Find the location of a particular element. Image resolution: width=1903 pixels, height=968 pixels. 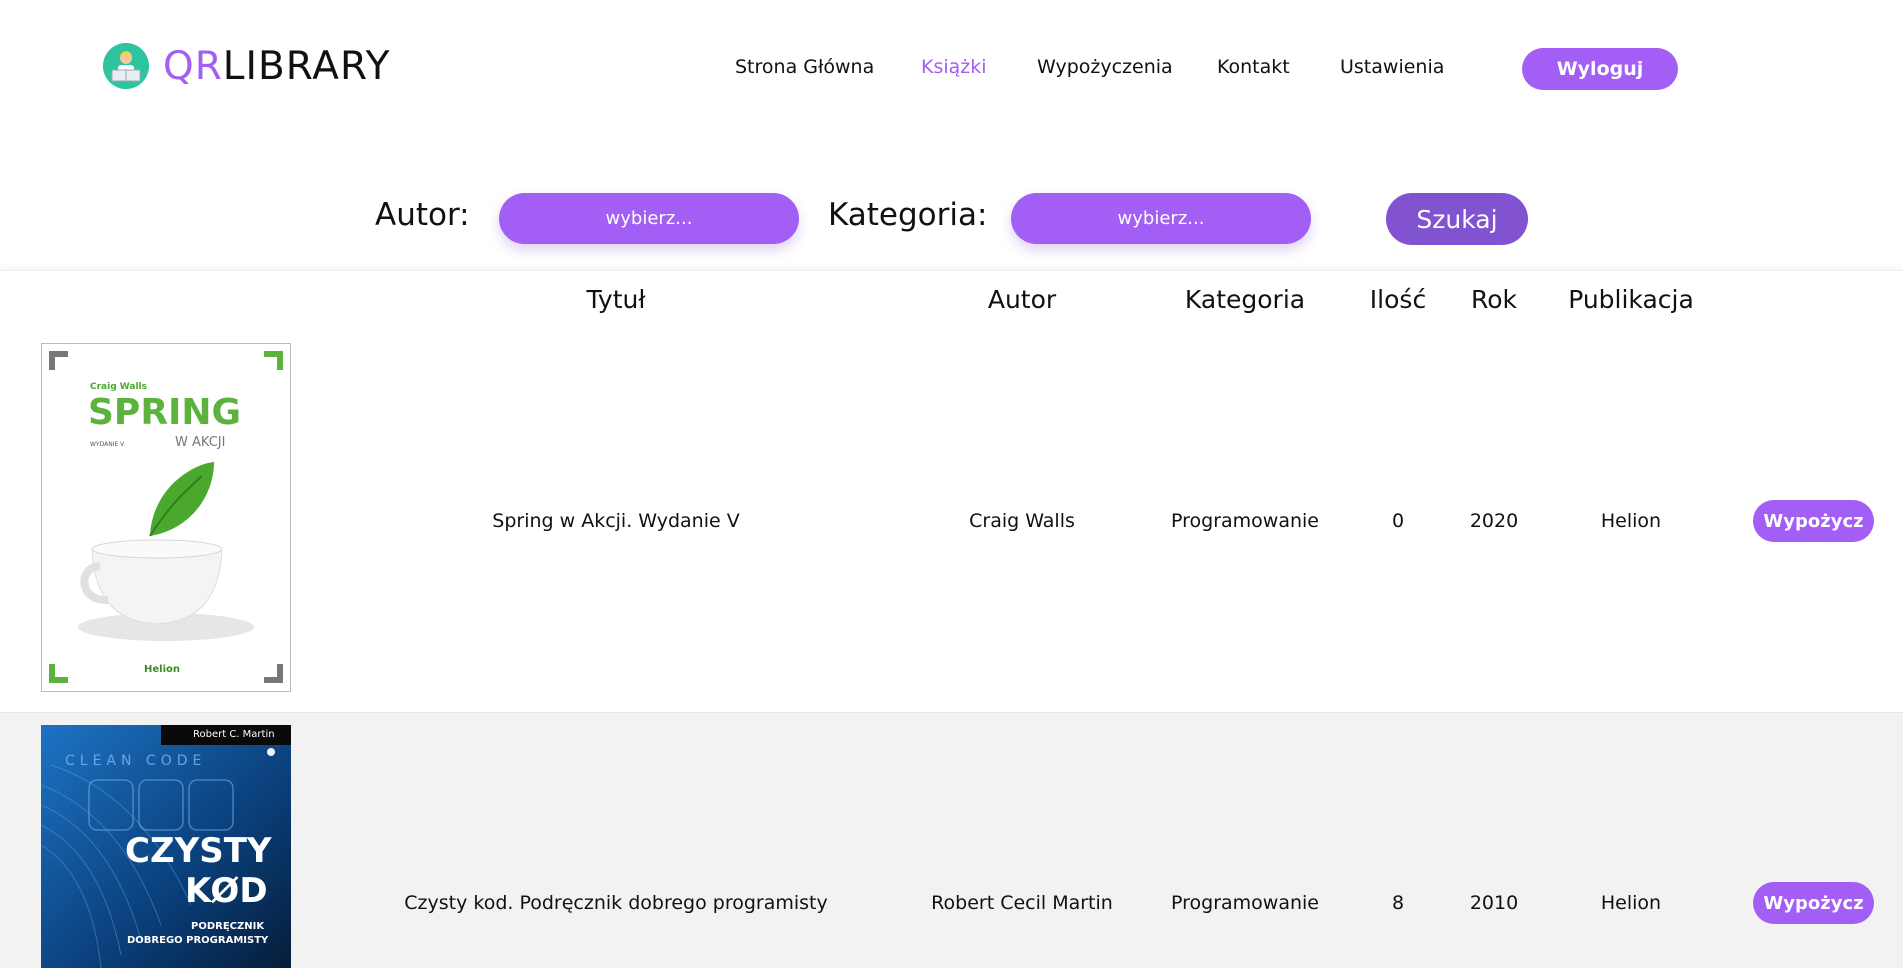

logout-button: Wyloguj is located at coordinates (1600, 69).